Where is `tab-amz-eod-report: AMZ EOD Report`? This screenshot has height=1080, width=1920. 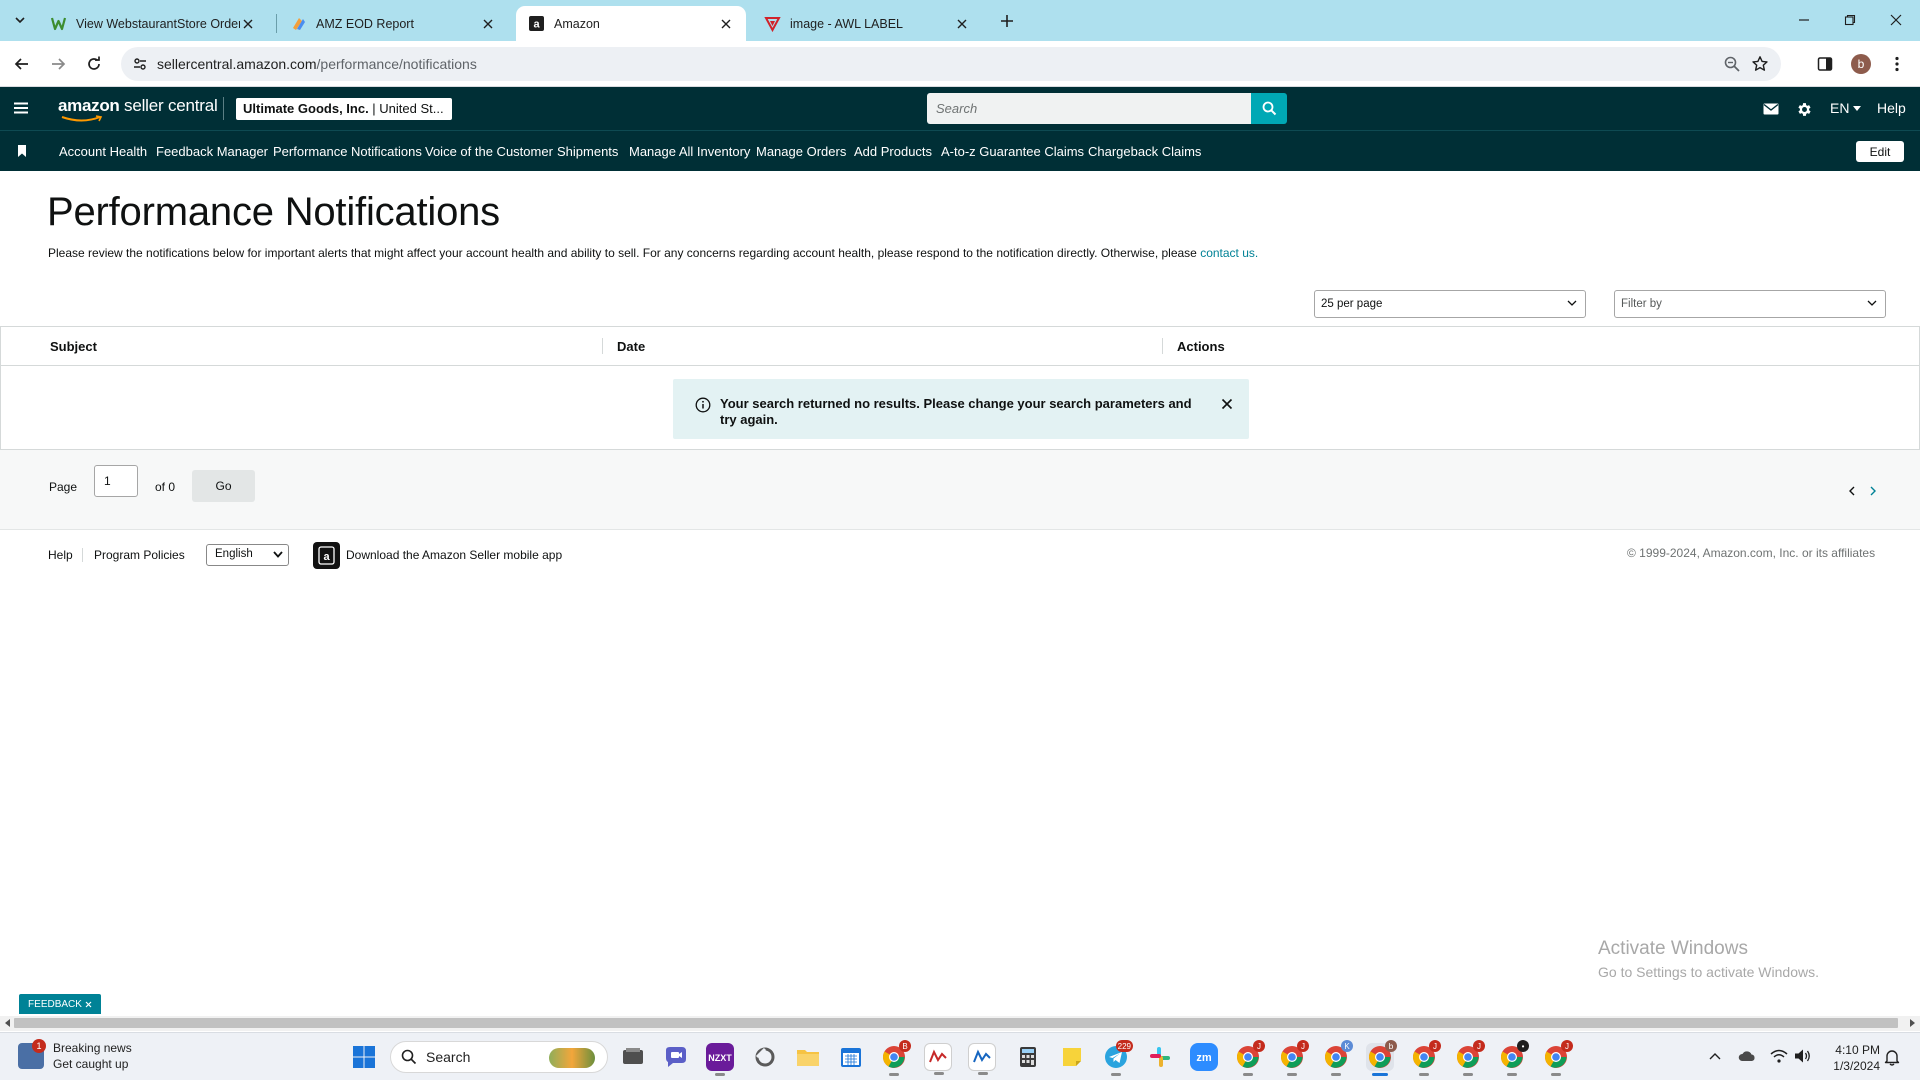 tab-amz-eod-report: AMZ EOD Report is located at coordinates (393, 23).